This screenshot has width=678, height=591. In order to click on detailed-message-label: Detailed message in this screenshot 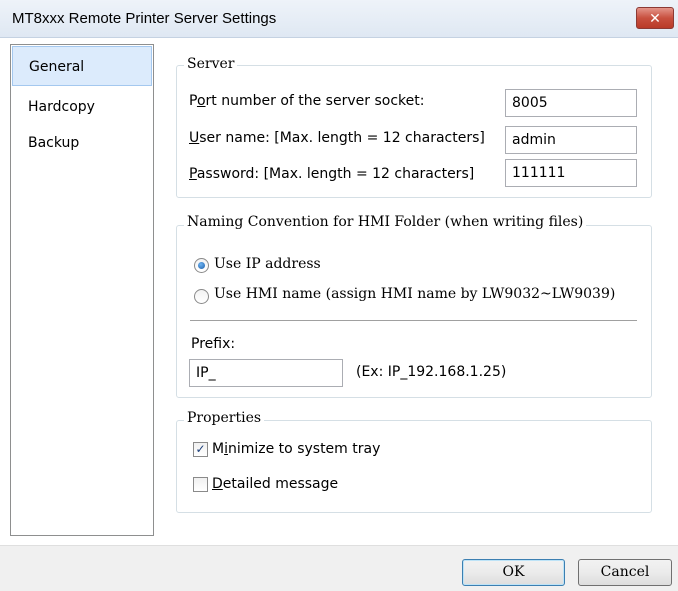, I will do `click(275, 484)`.